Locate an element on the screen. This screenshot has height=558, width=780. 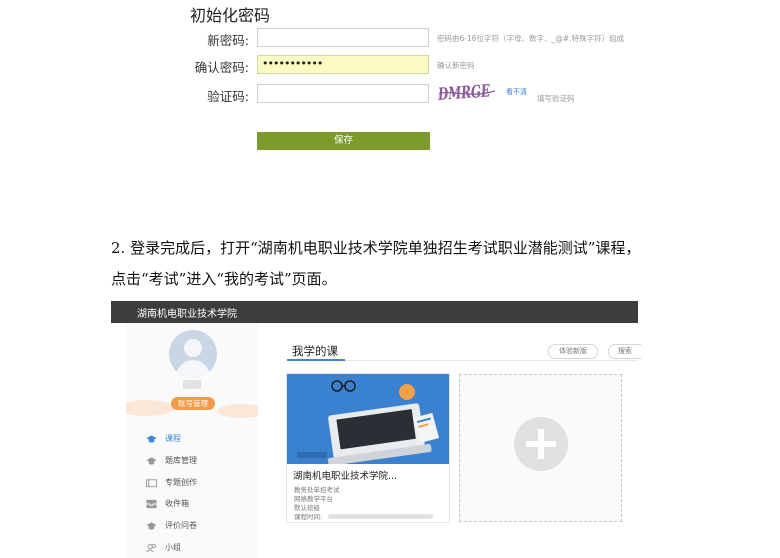
confirm-password-label: 确认密码: is located at coordinates (221, 67).